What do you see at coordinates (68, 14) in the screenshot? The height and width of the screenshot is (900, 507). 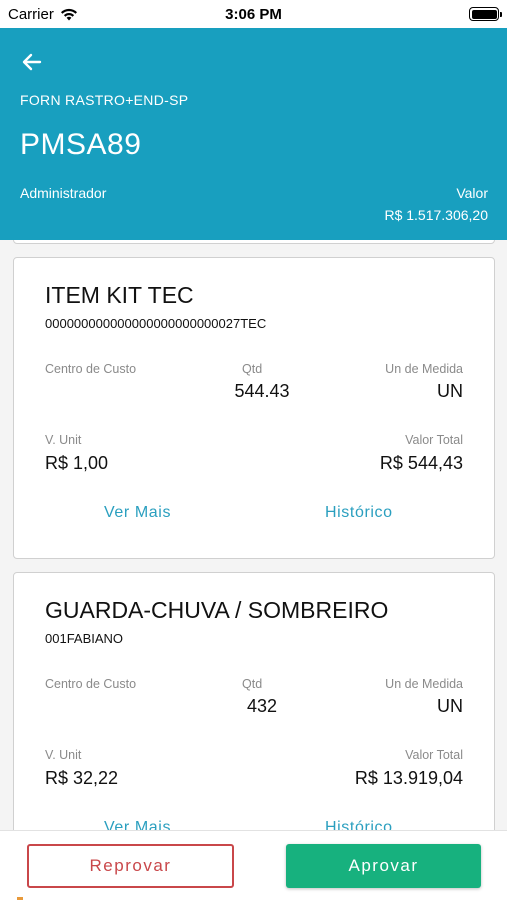 I see `wifi-icon` at bounding box center [68, 14].